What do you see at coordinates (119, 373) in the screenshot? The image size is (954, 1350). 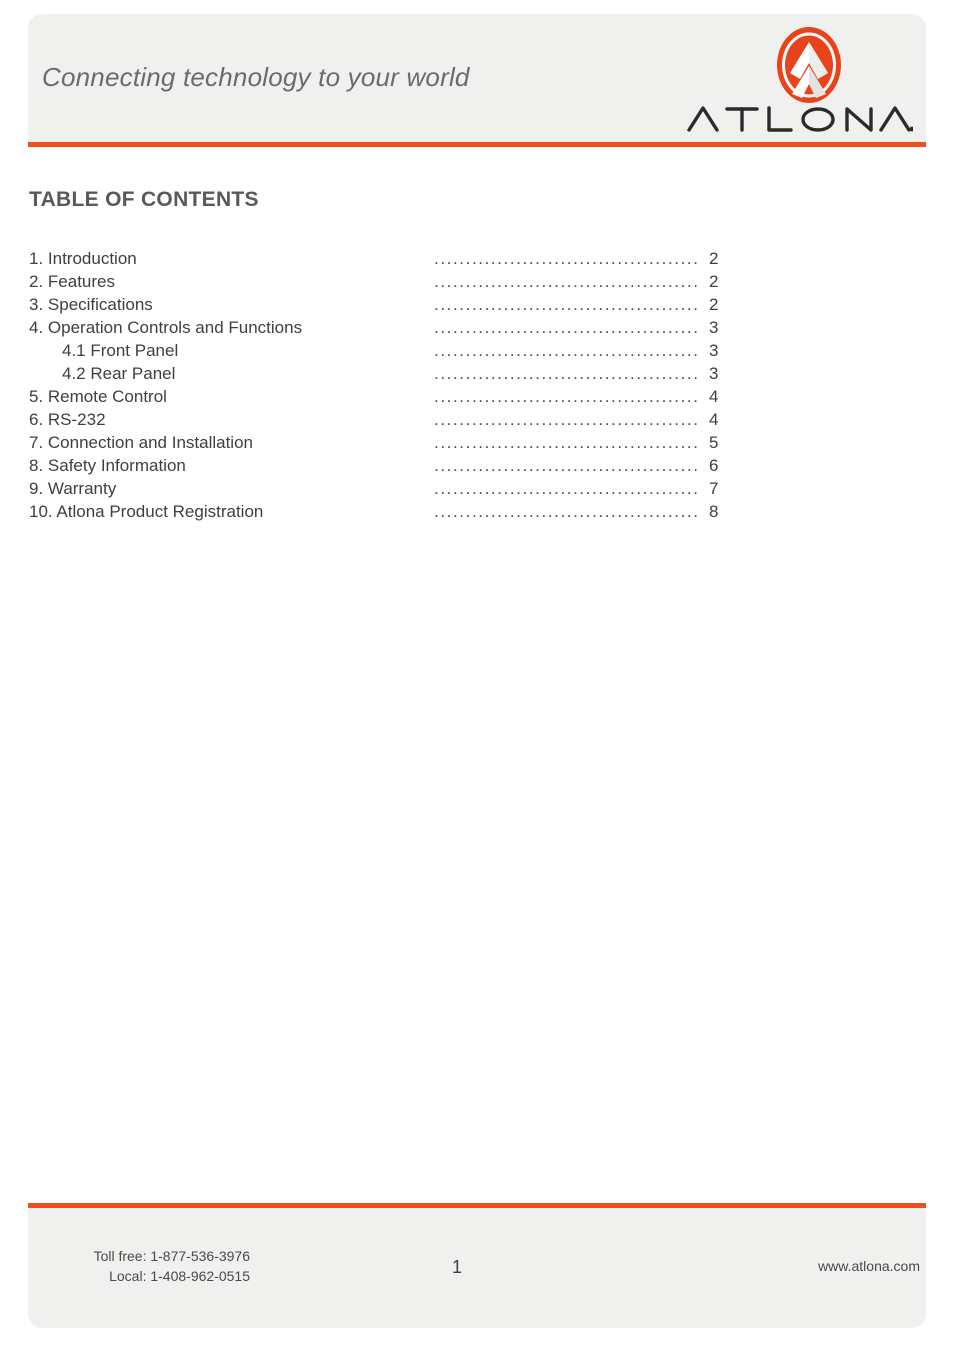 I see `toc-entry-label: 4.2 Rear Panel` at bounding box center [119, 373].